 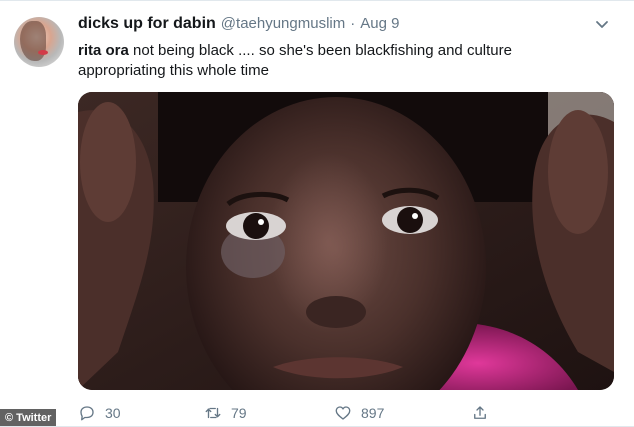 What do you see at coordinates (239, 413) in the screenshot?
I see `retweet-count: 79` at bounding box center [239, 413].